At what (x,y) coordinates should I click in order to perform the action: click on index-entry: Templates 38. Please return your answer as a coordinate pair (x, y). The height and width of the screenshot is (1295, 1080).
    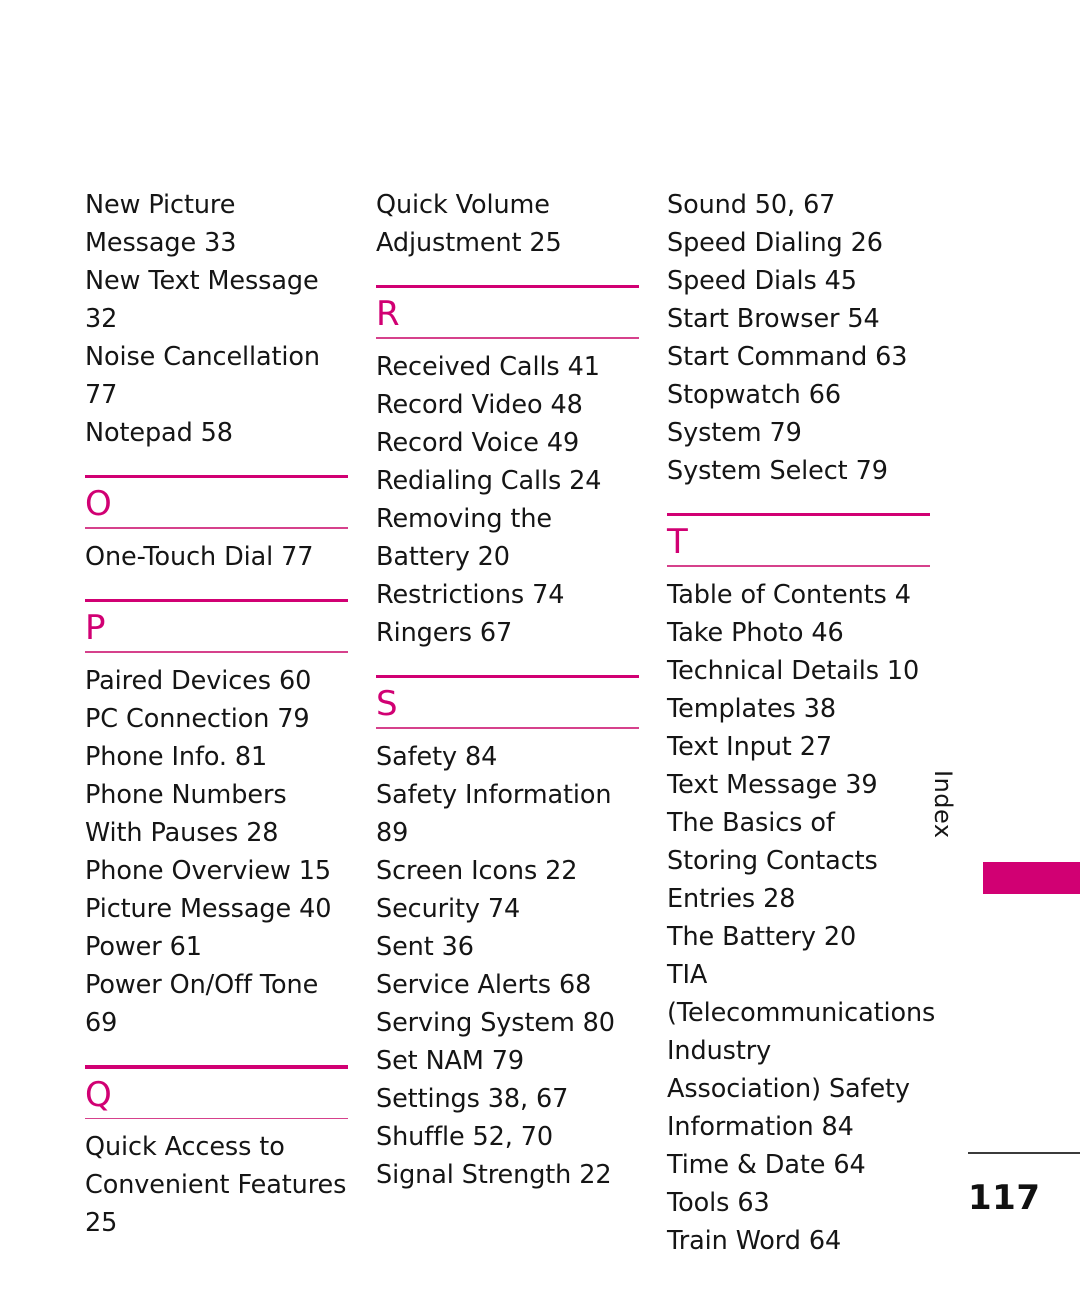
    Looking at the image, I should click on (798, 709).